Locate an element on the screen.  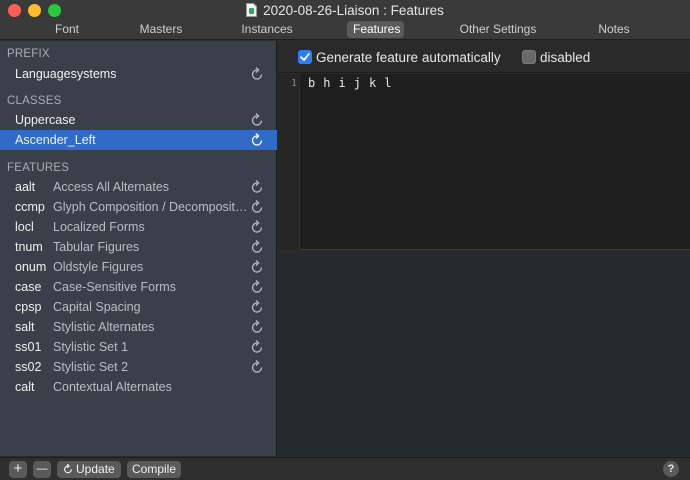
feature-row-tnum: tnum Tabular Figures is located at coordinates (138, 247).